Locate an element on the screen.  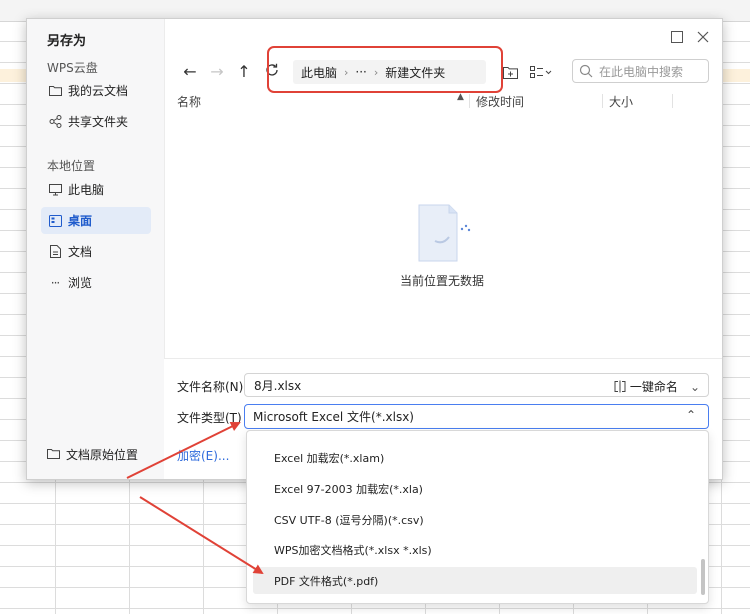
empty-folder-icon is located at coordinates (444, 233).